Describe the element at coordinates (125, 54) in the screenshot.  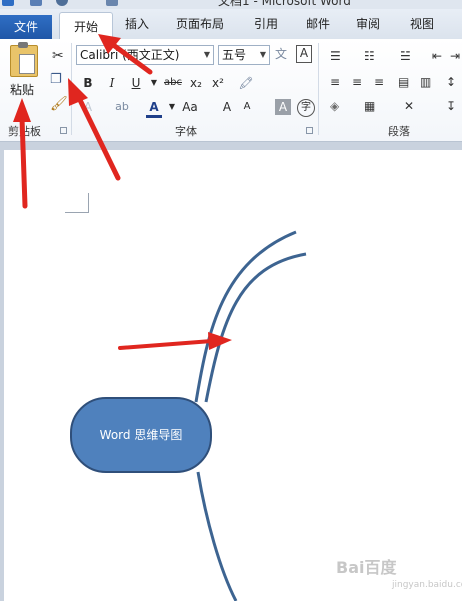
I see `arrow-to-home-tab` at that location.